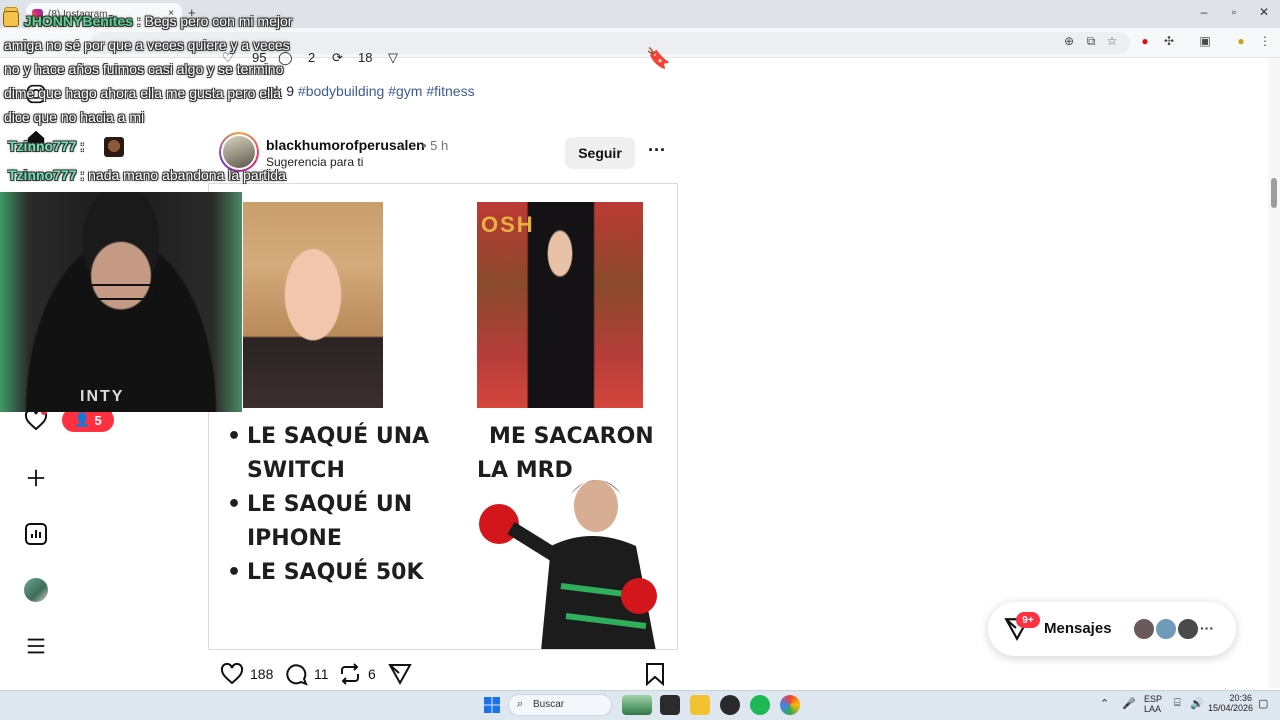 Image resolution: width=1280 pixels, height=720 pixels. Describe the element at coordinates (1231, 708) in the screenshot. I see `clock-date: 15/04/2026` at that location.